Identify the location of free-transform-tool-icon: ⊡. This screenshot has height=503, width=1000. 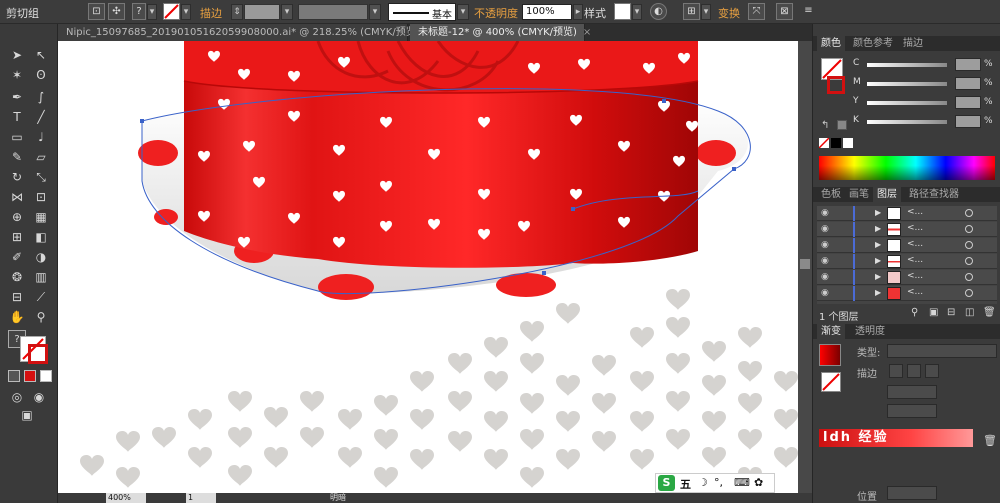
(41, 197).